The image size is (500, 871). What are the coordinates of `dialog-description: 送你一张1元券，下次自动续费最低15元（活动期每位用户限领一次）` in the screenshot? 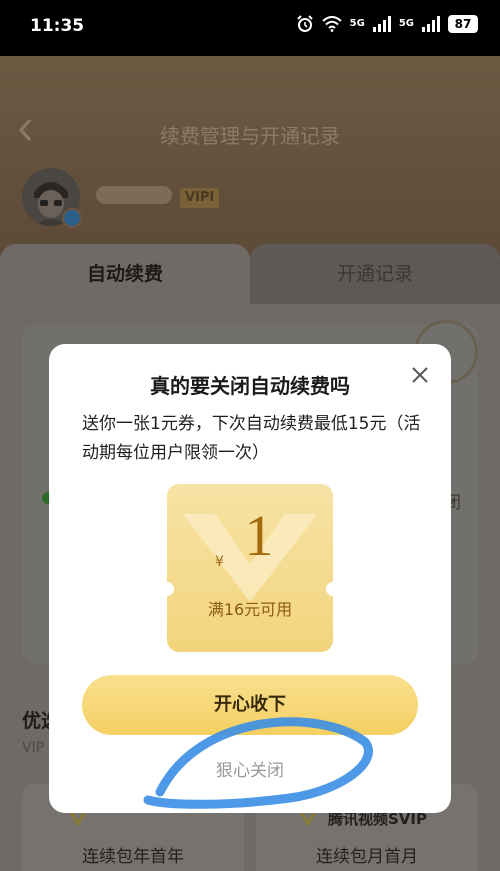 It's located at (251, 438).